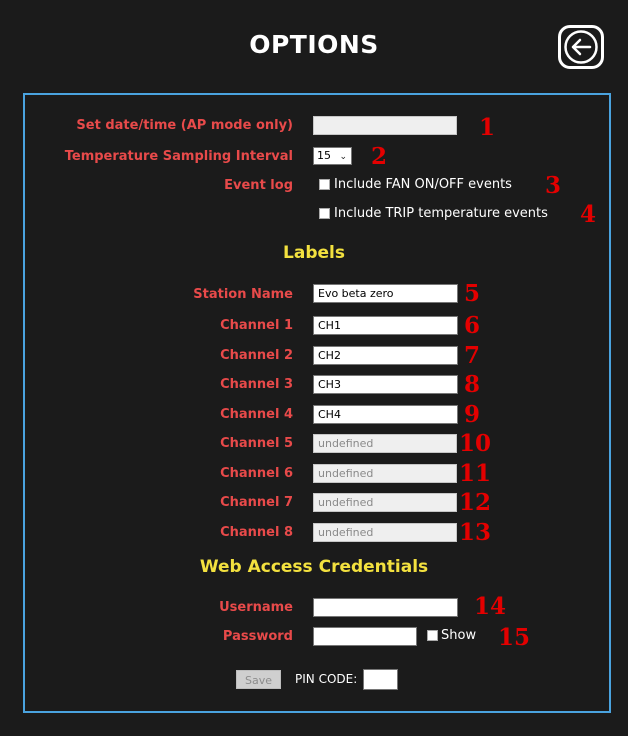  I want to click on number-5: 5, so click(472, 293).